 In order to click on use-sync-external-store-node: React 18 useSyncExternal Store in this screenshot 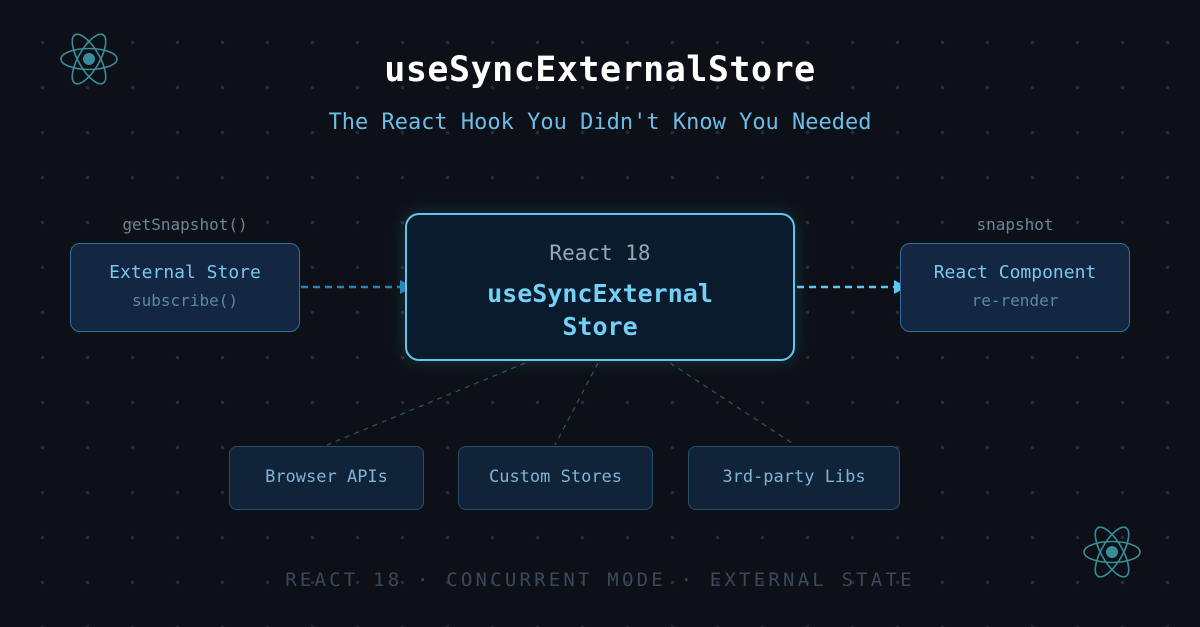, I will do `click(600, 287)`.